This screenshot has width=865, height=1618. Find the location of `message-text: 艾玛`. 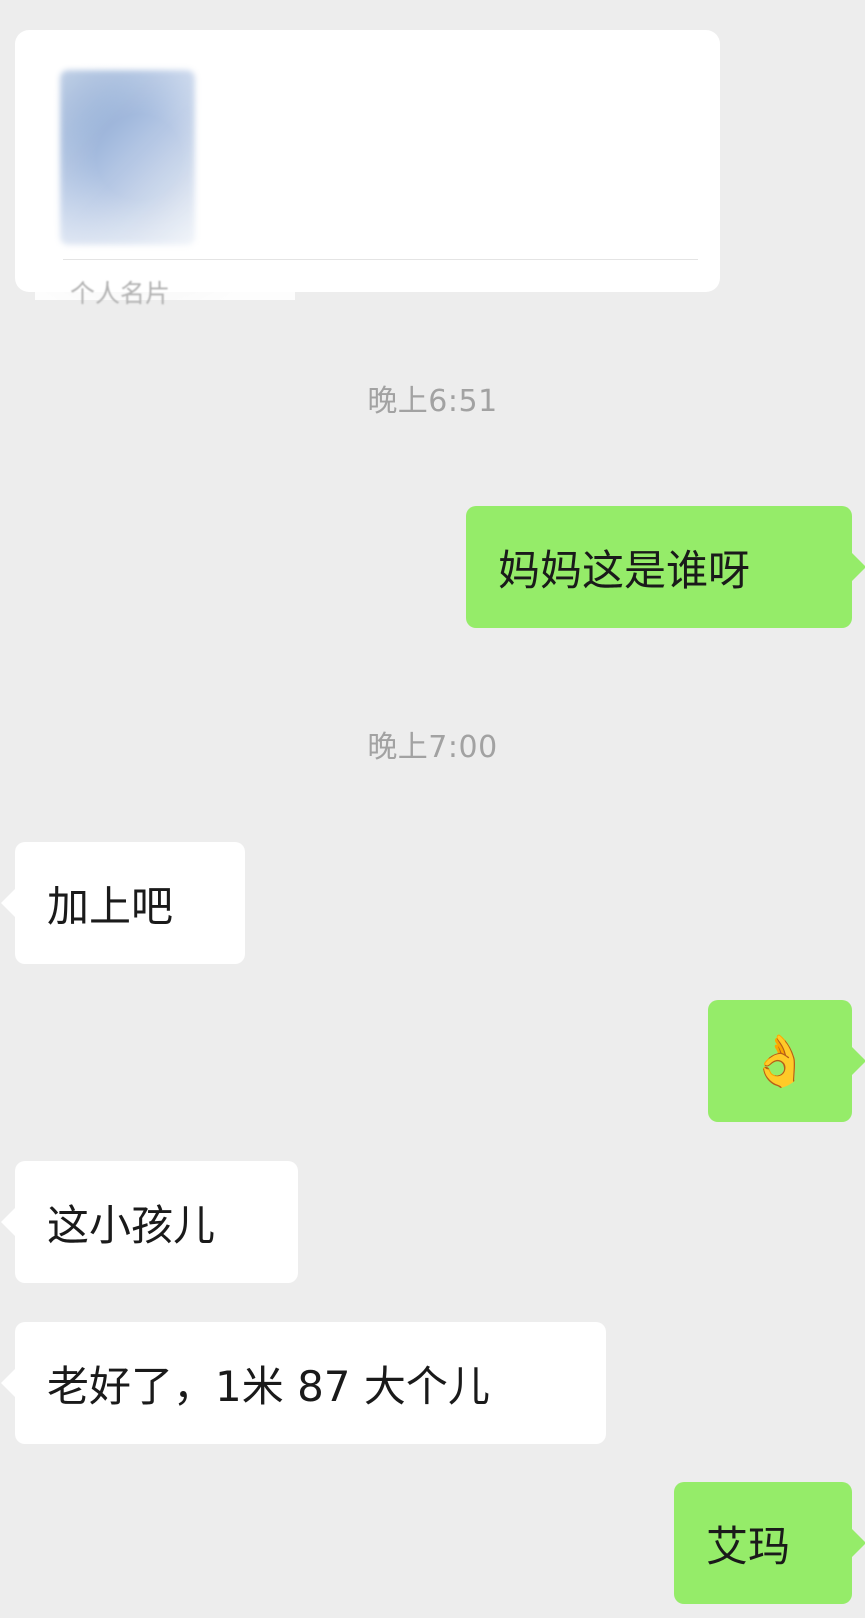

message-text: 艾玛 is located at coordinates (748, 1546).